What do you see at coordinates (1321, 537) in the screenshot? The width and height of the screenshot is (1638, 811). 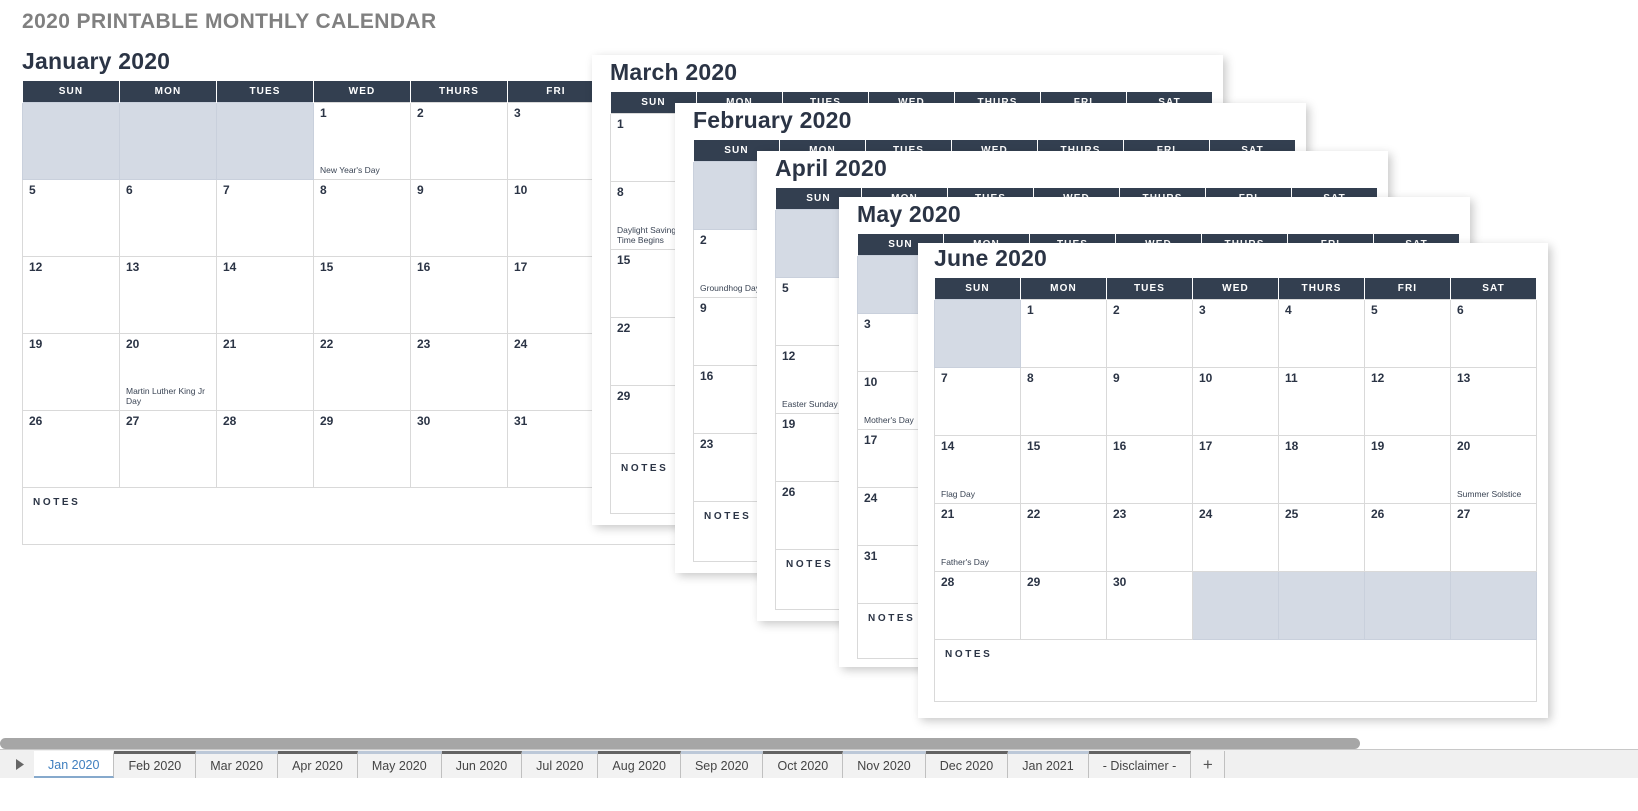 I see `calendar-cell-day-25: 25` at bounding box center [1321, 537].